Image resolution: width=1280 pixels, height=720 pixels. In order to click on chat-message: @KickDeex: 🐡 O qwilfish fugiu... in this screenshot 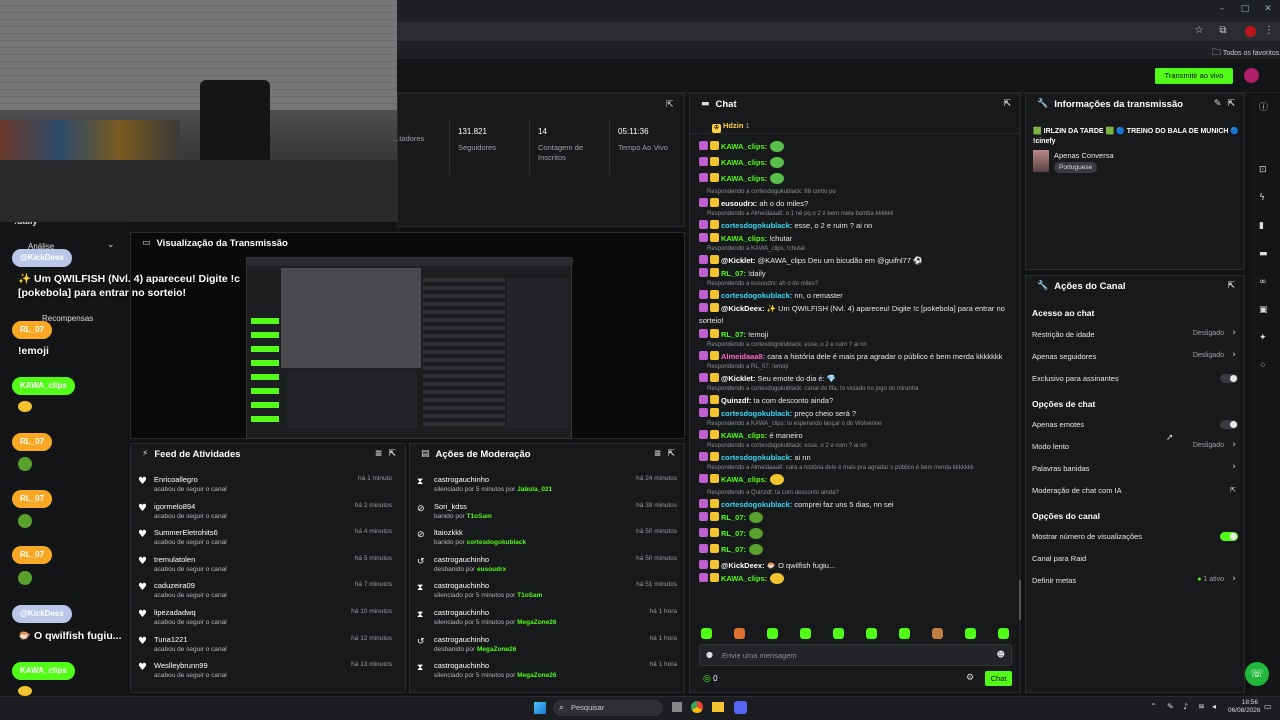, I will do `click(859, 565)`.